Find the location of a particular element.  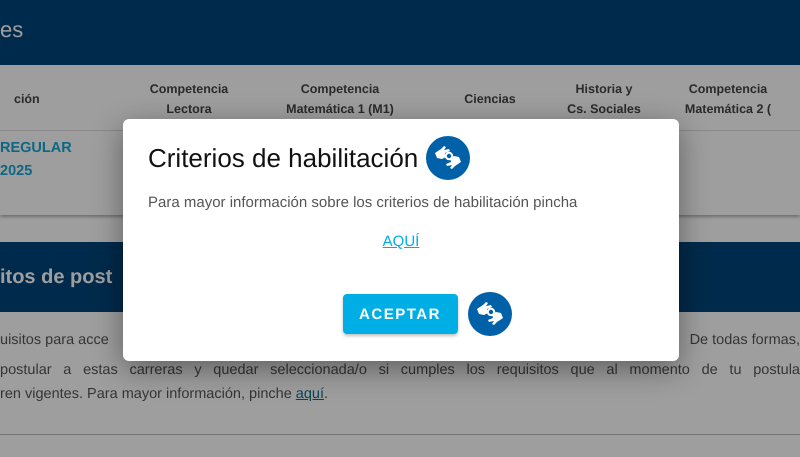

accept-button: ACEPTAR is located at coordinates (400, 314).